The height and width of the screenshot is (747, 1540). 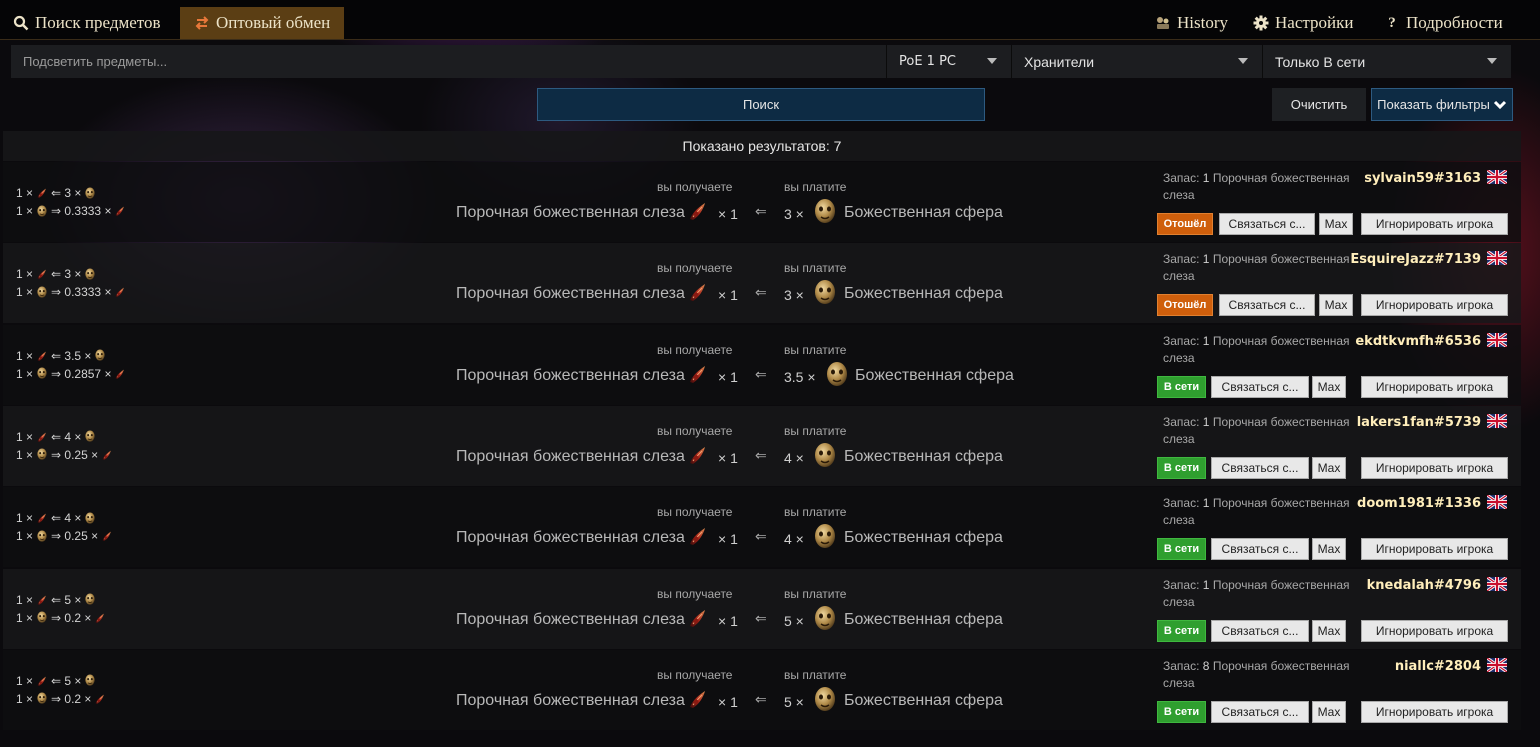 What do you see at coordinates (1059, 61) in the screenshot?
I see `league-mode-select-value: Хранители` at bounding box center [1059, 61].